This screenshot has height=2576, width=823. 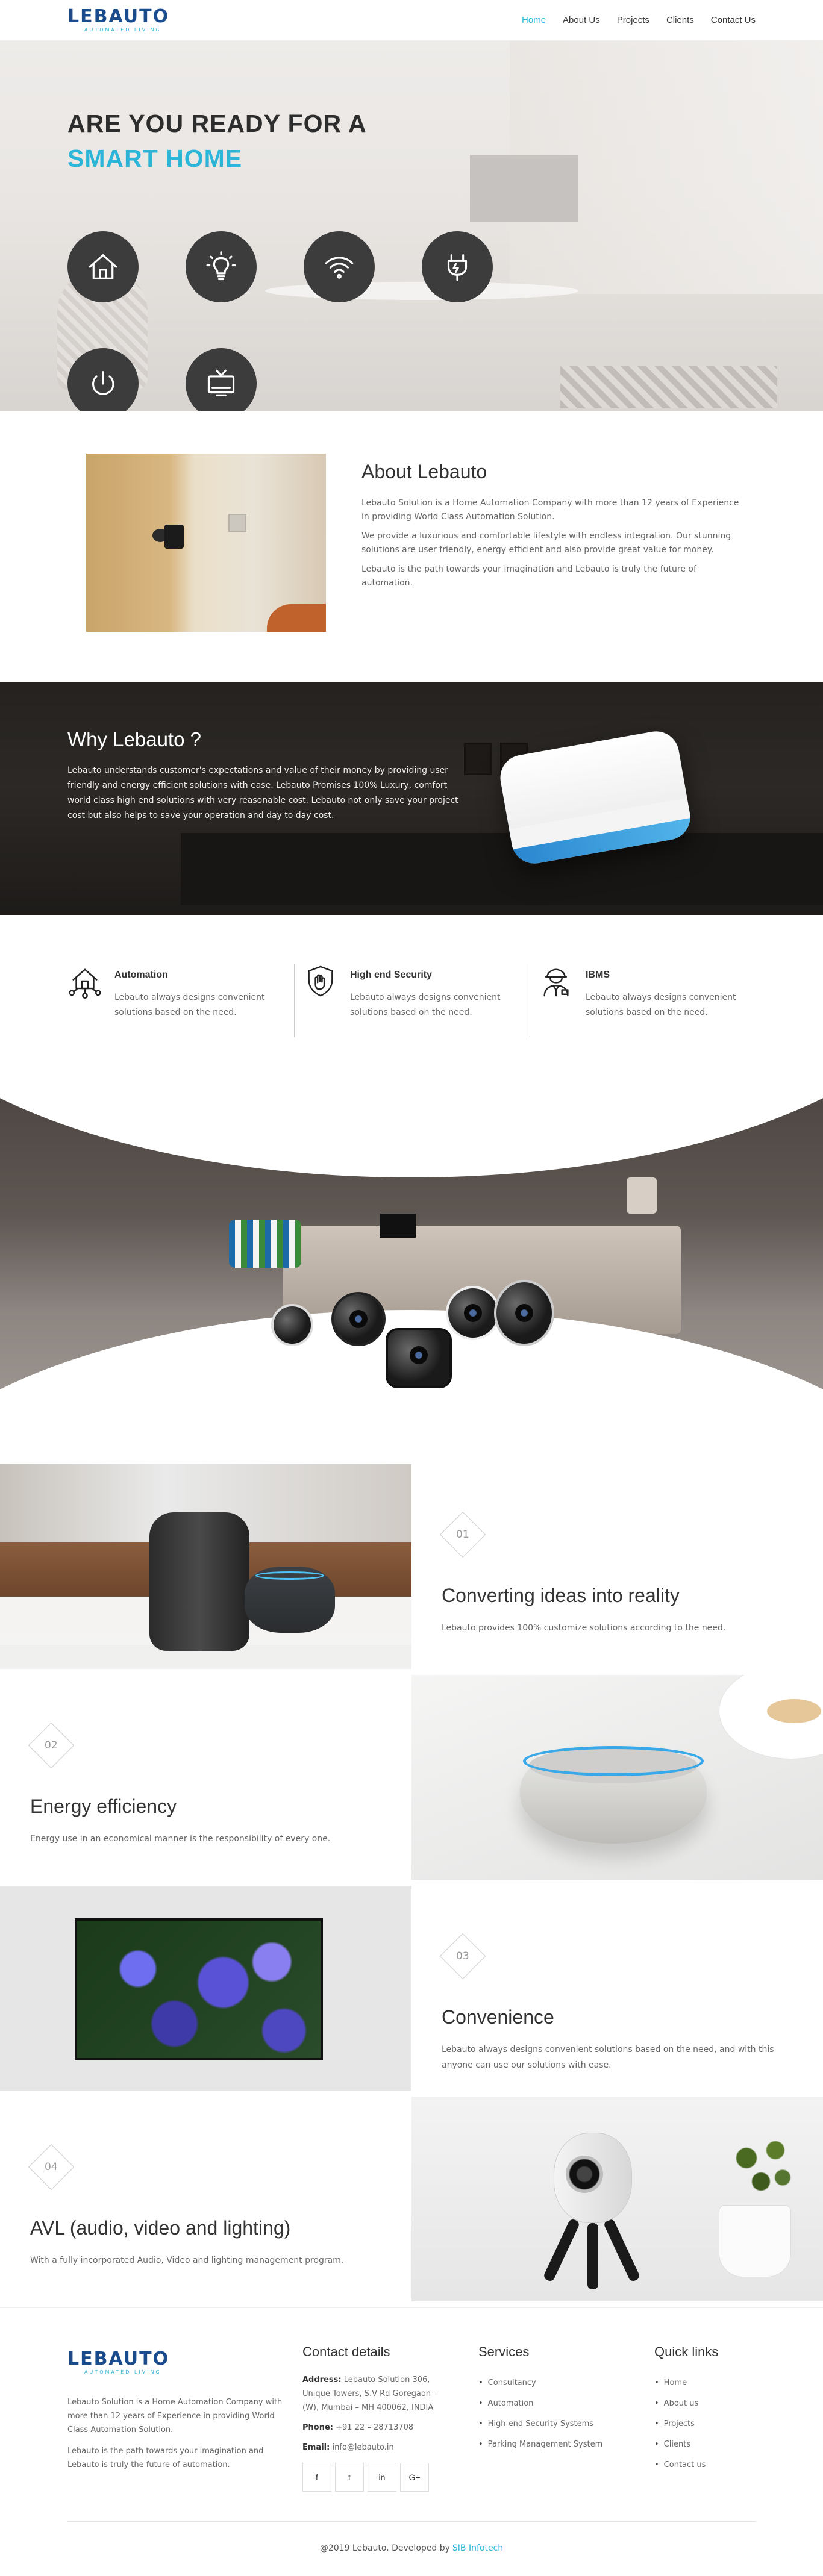 What do you see at coordinates (384, 2548) in the screenshot?
I see `copyright-text: @2019 Lebauto. Developed by` at bounding box center [384, 2548].